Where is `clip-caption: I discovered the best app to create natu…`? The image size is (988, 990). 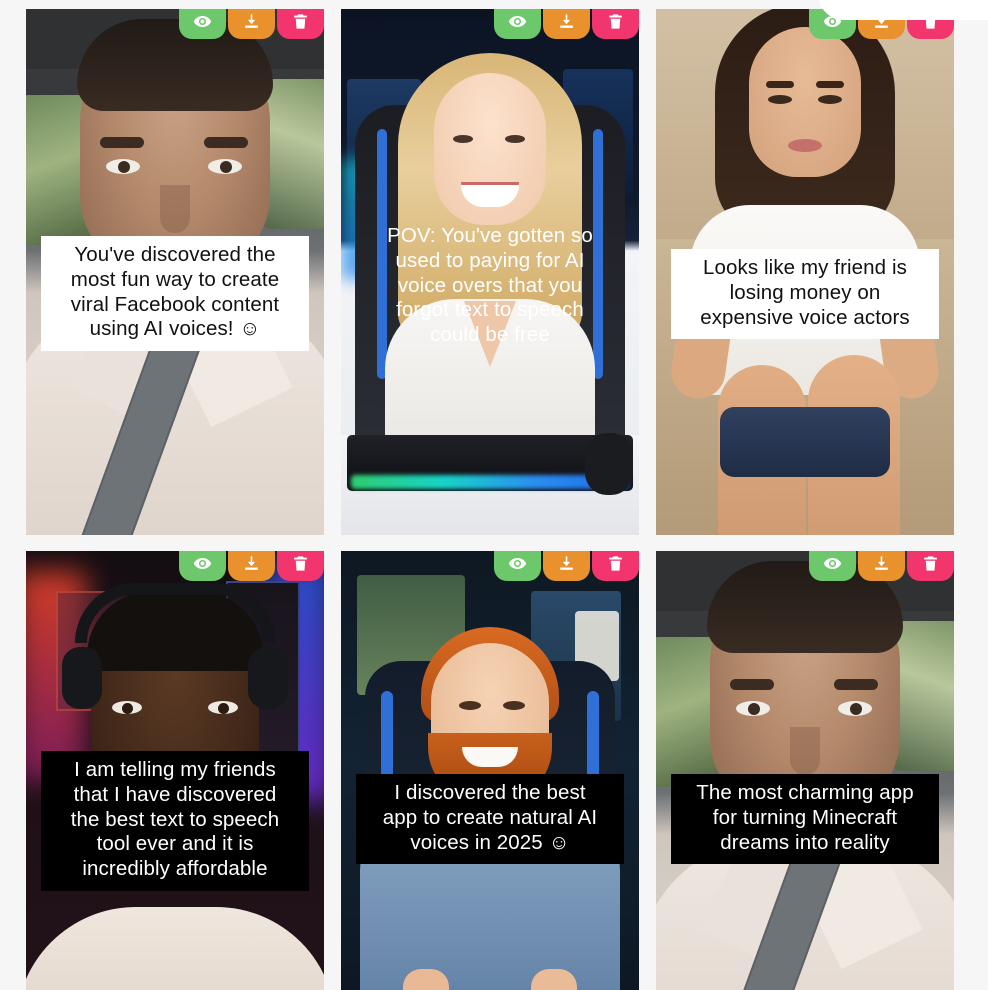
clip-caption: I discovered the best app to create natu… is located at coordinates (490, 819).